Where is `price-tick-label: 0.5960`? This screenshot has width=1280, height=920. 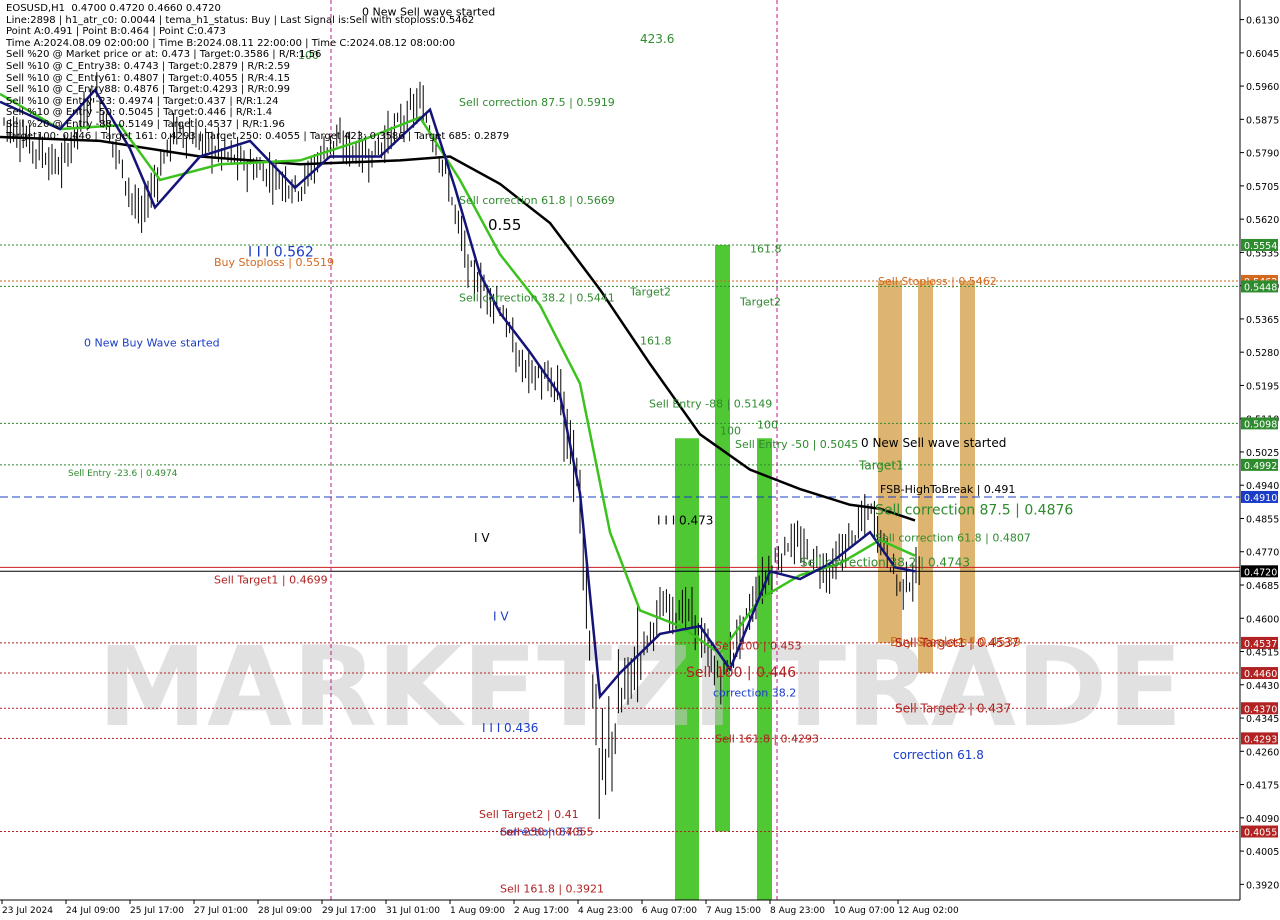
price-tick-label: 0.5960 is located at coordinates (1262, 87).